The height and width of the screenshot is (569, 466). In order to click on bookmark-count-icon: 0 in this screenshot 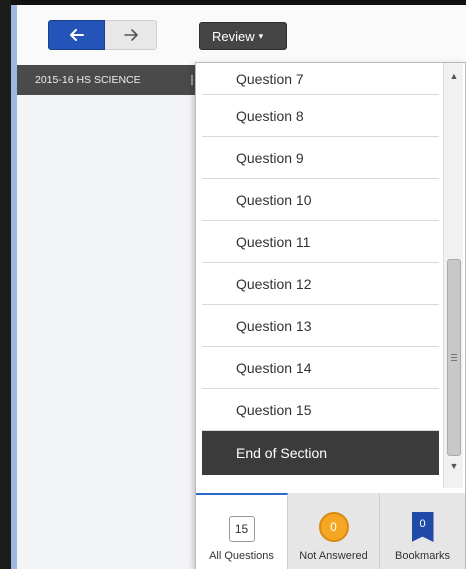, I will do `click(422, 527)`.